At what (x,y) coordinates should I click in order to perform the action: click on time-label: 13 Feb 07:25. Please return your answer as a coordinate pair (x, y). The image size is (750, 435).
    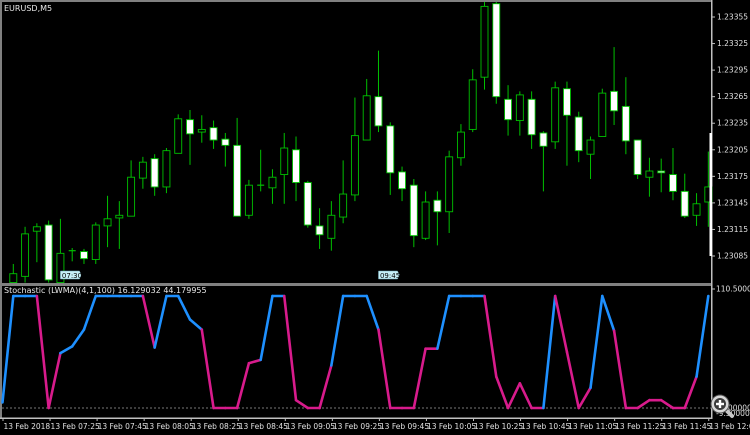
    Looking at the image, I should click on (75, 426).